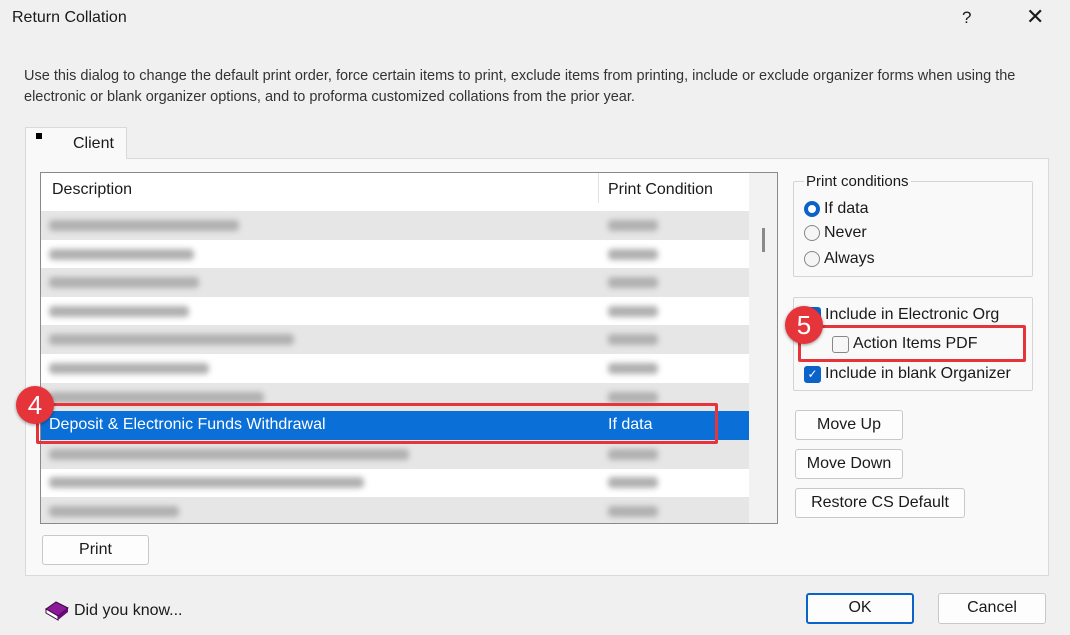 This screenshot has width=1070, height=635. Describe the element at coordinates (1035, 17) in the screenshot. I see `close-button: ✕` at that location.